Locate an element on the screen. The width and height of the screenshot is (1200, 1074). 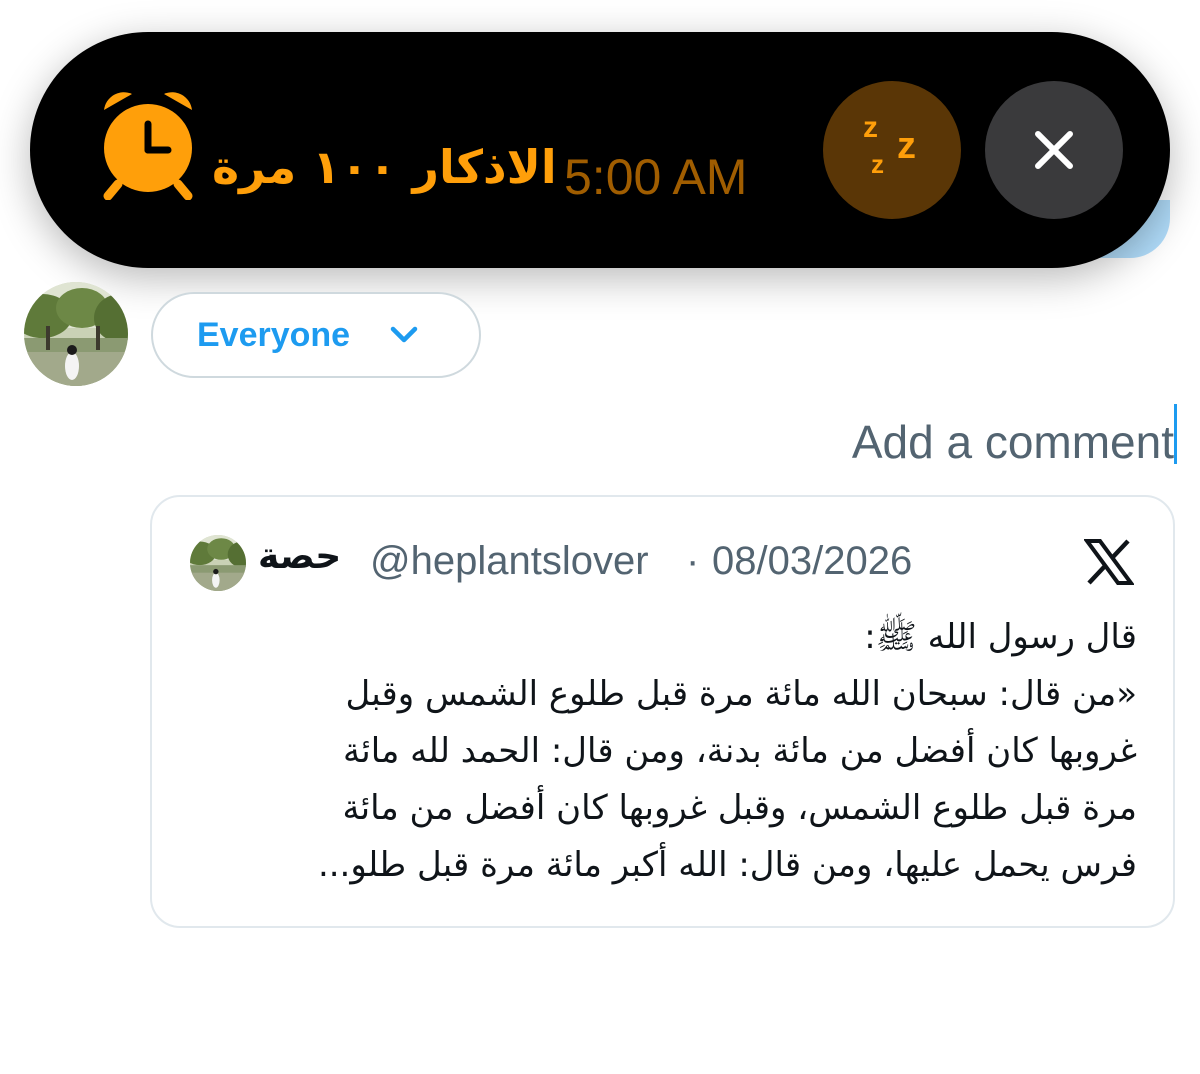
comment-input is located at coordinates (774, 442).